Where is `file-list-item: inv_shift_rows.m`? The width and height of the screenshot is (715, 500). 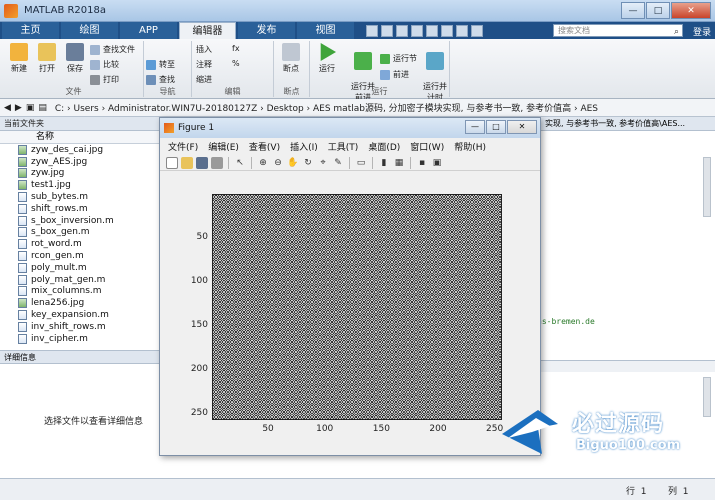 file-list-item: inv_shift_rows.m is located at coordinates (80, 327).